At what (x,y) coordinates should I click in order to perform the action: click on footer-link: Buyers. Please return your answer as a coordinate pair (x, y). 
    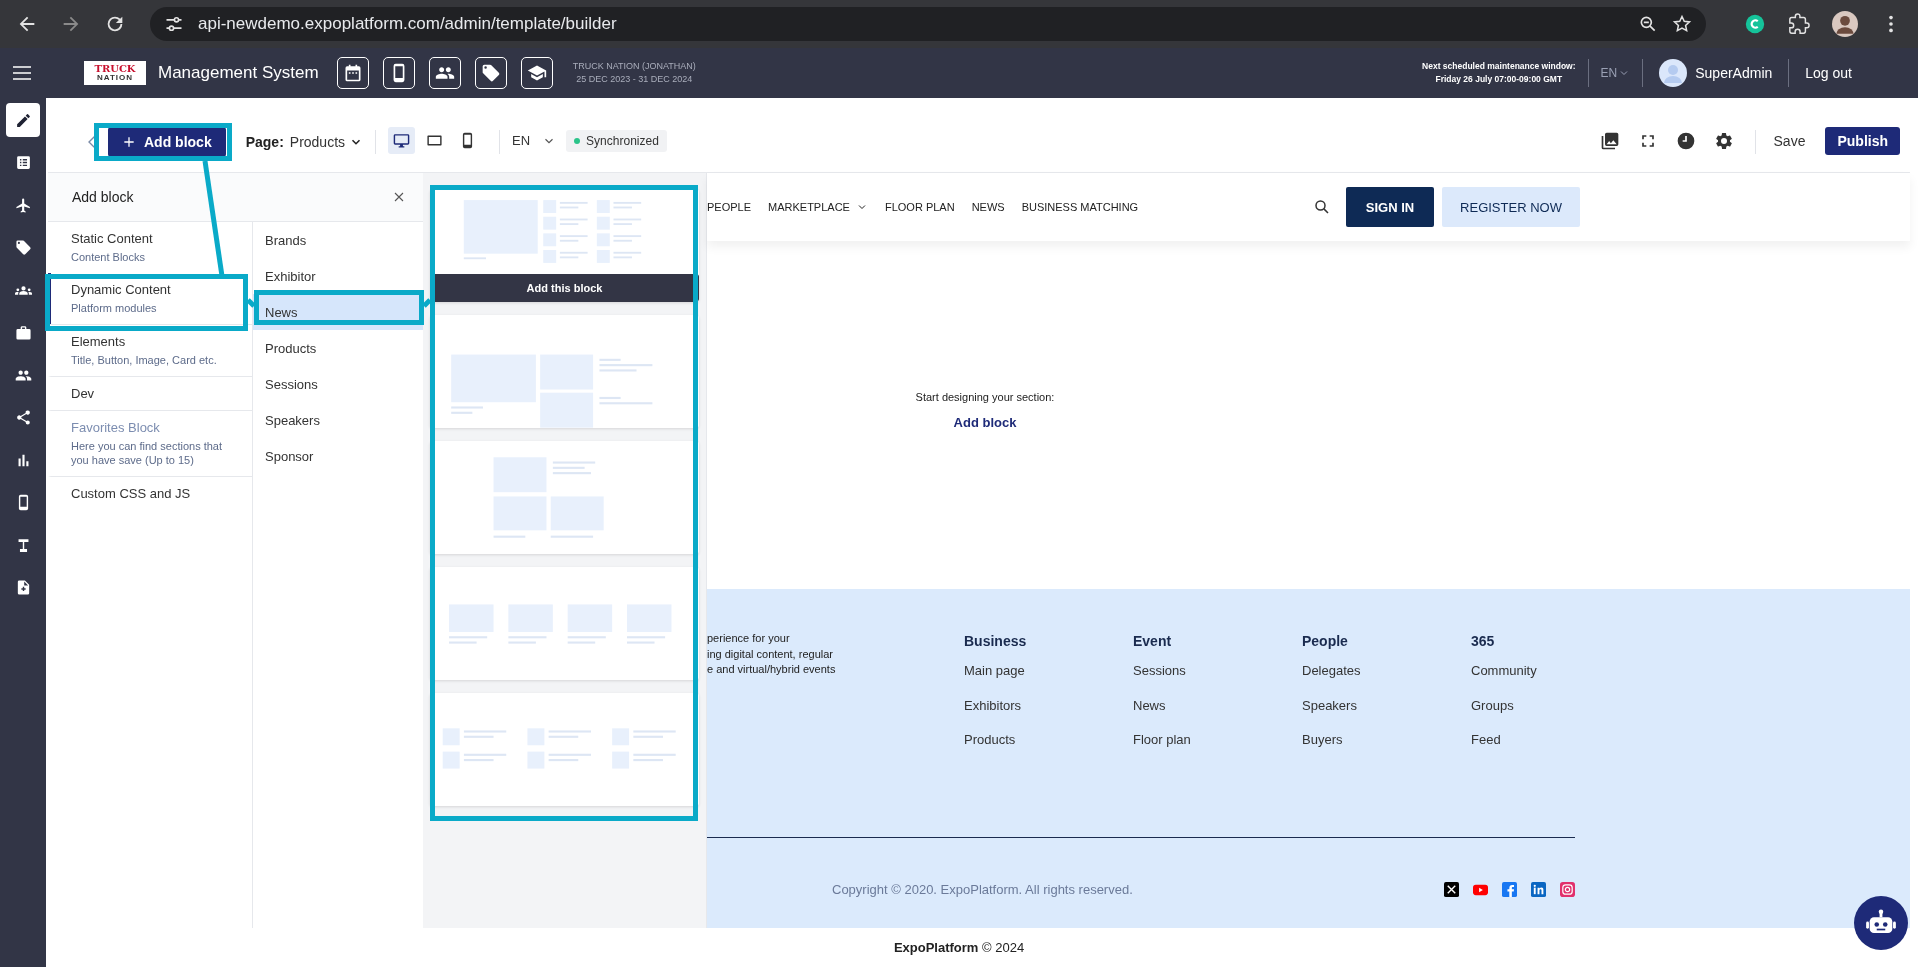
    Looking at the image, I should click on (1386, 739).